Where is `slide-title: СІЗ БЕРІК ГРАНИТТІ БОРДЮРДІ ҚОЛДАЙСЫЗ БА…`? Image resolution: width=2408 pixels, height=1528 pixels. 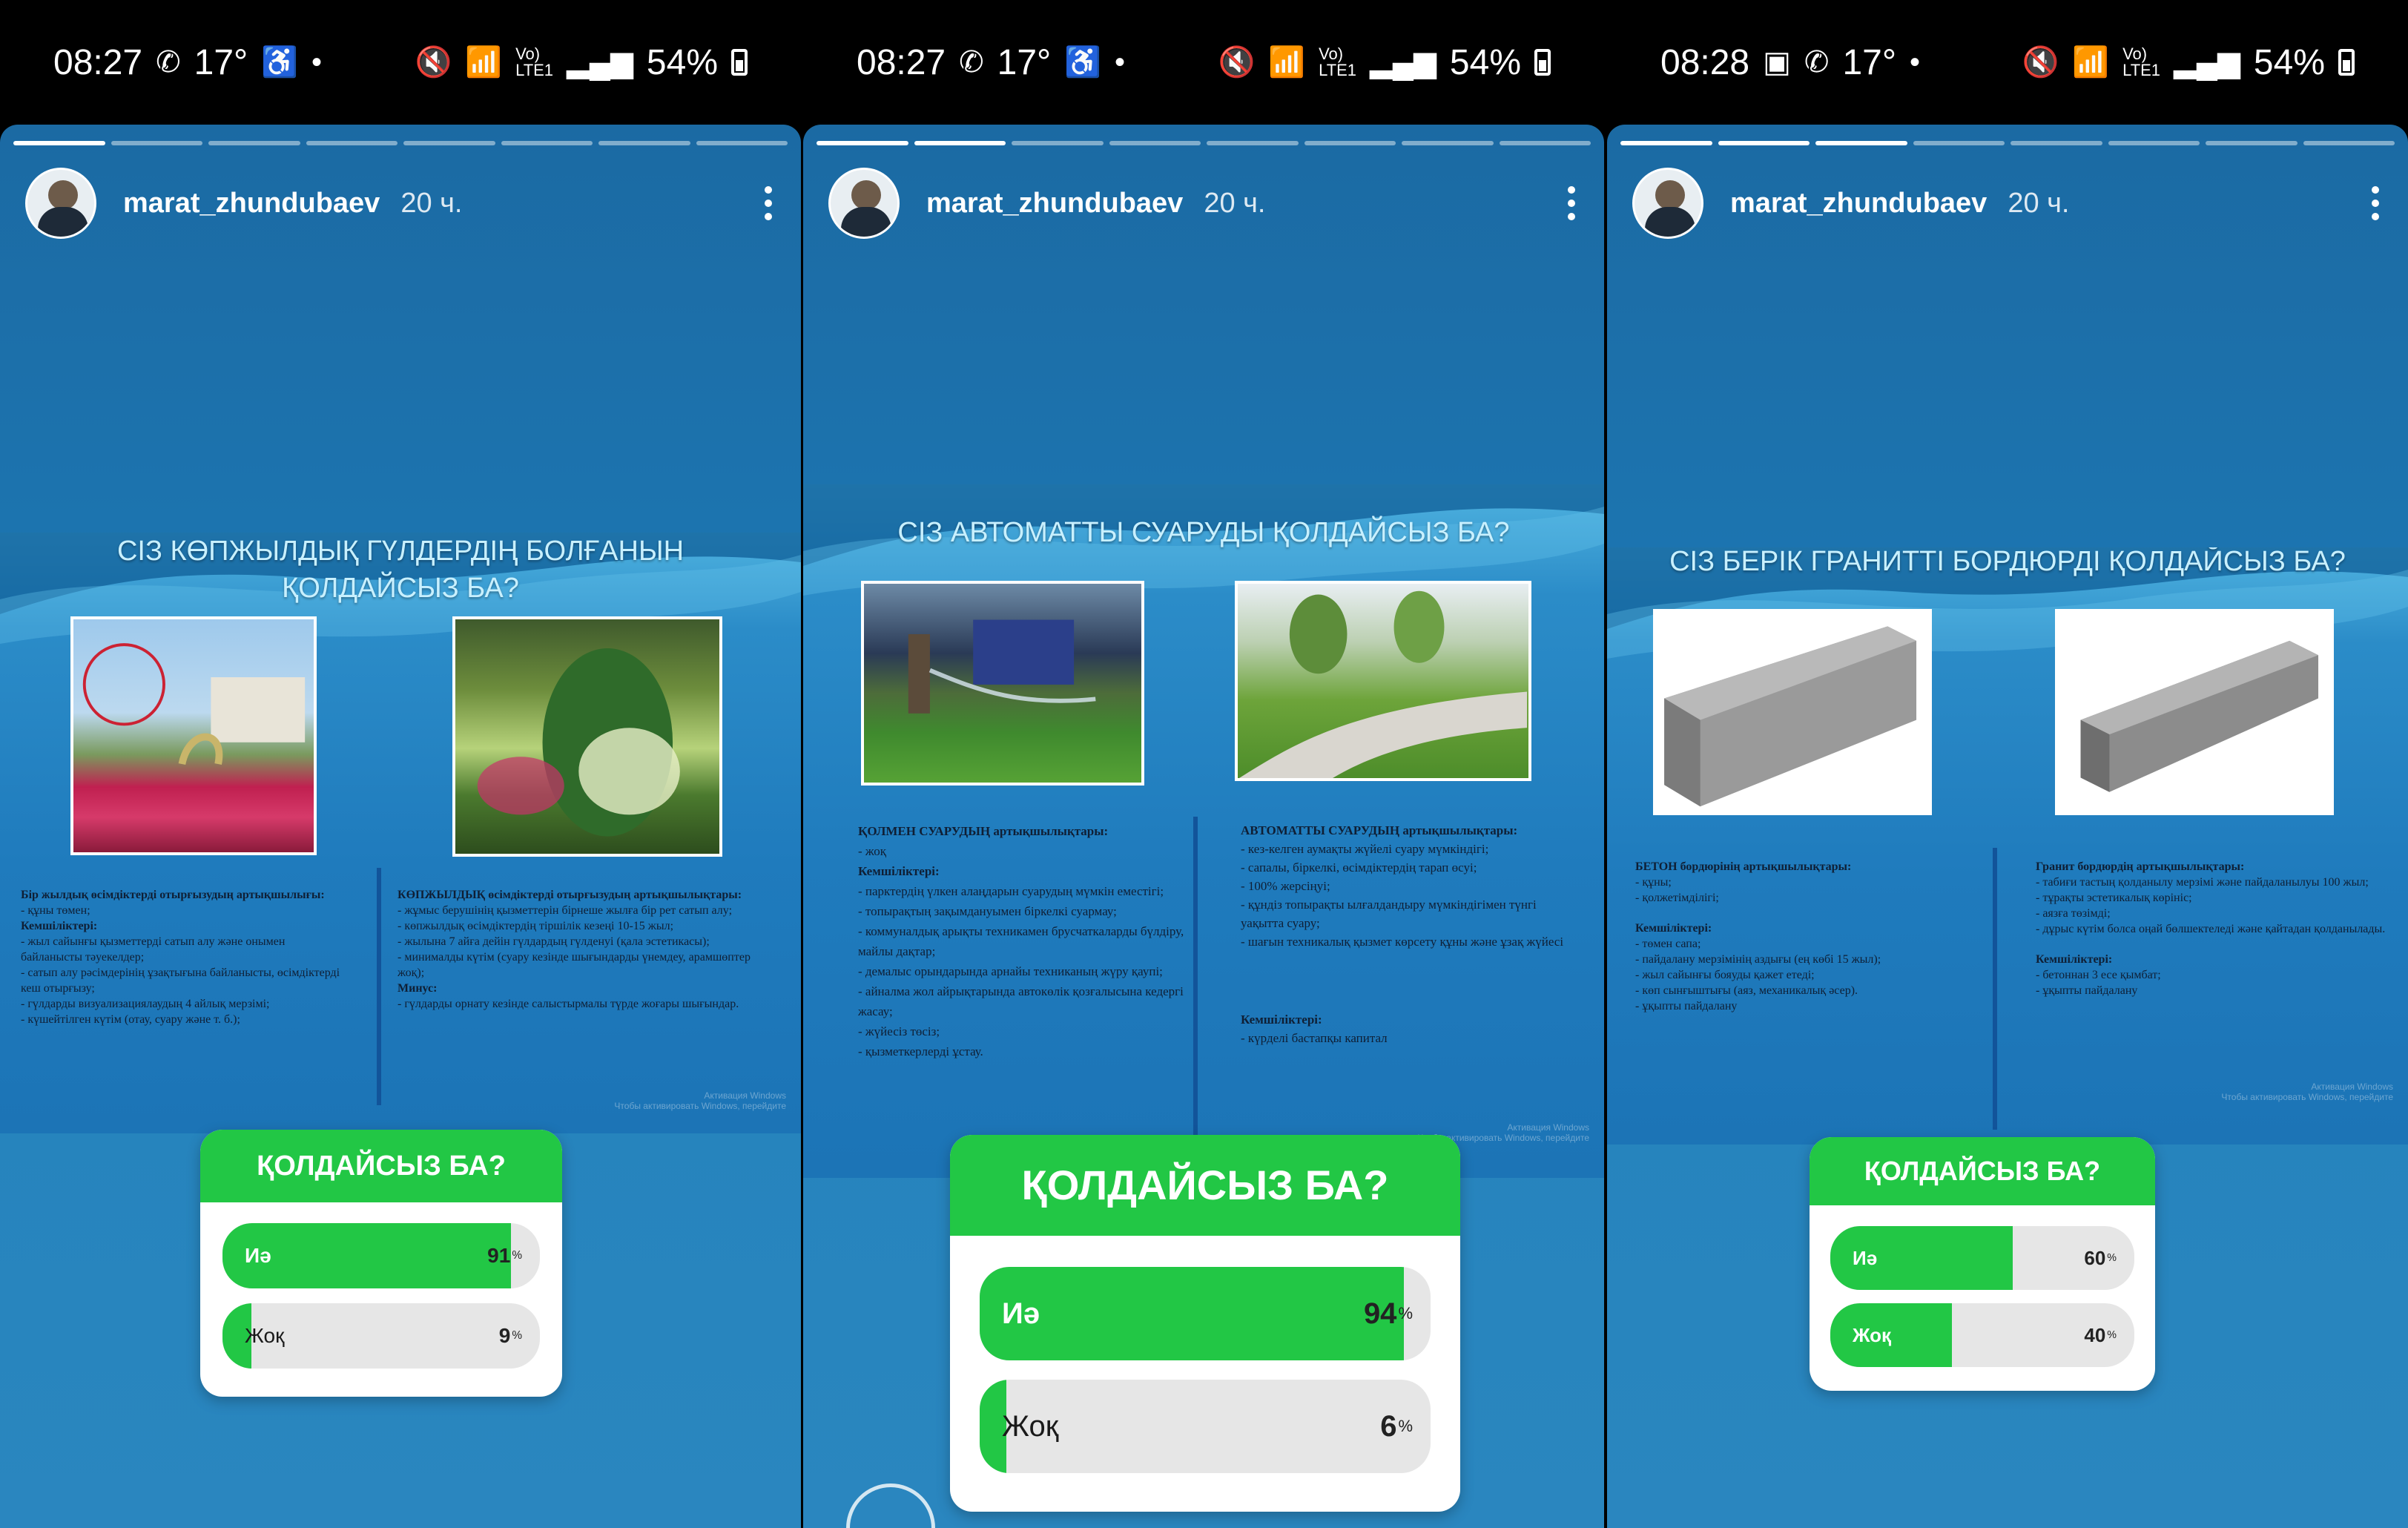 slide-title: СІЗ БЕРІК ГРАНИТТІ БОРДЮРДІ ҚОЛДАЙСЫЗ БА… is located at coordinates (2008, 562).